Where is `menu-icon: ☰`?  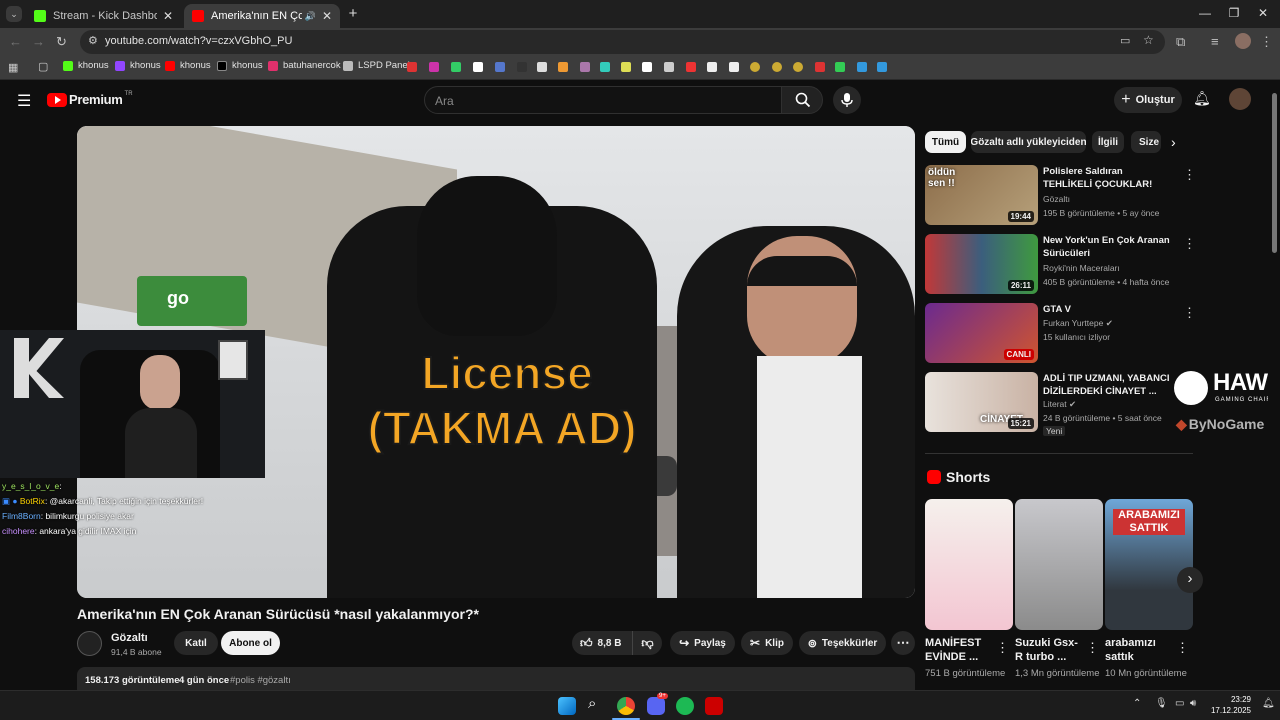
menu-icon: ☰ is located at coordinates (24, 101).